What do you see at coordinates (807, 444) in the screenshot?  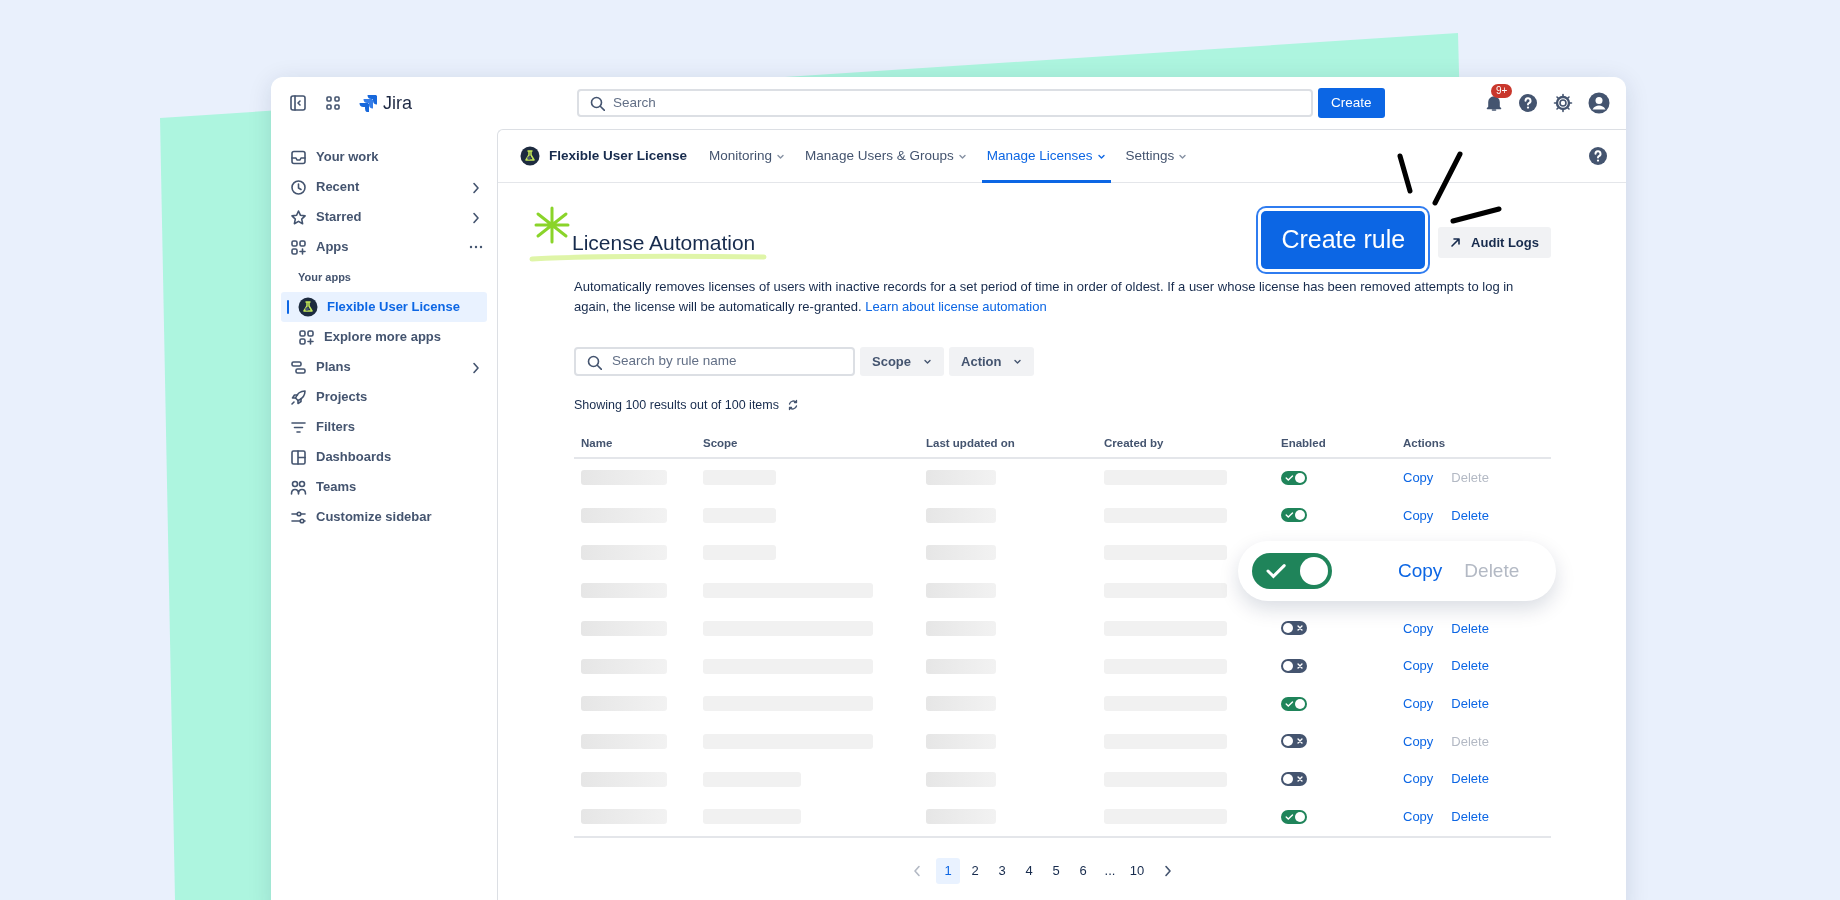 I see `column-header: Scope` at bounding box center [807, 444].